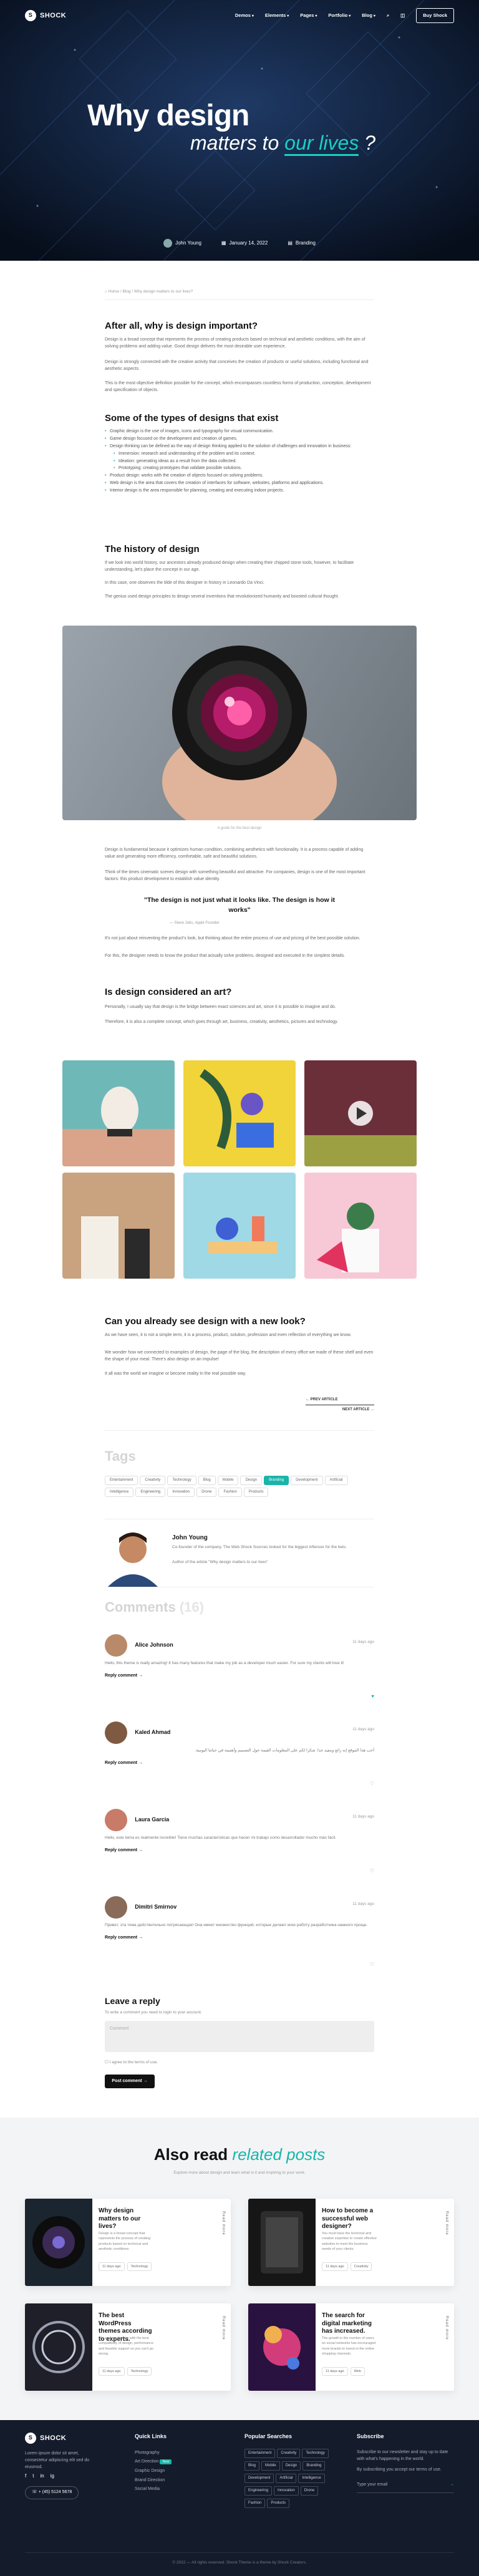  I want to click on search-tag: Blog, so click(252, 2466).